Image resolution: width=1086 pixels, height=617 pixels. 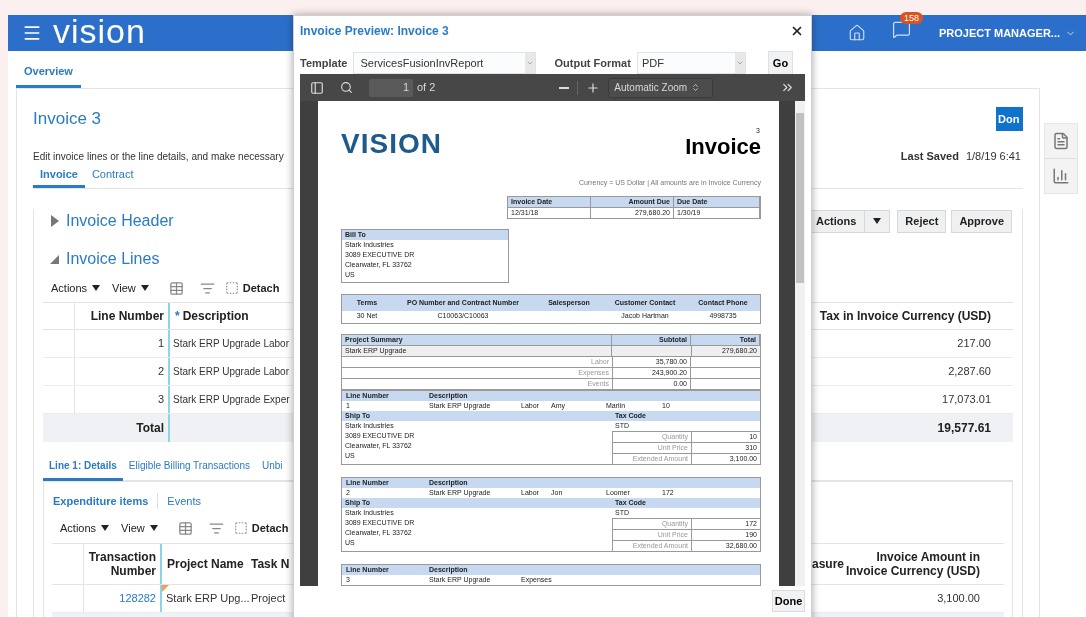 What do you see at coordinates (958, 599) in the screenshot?
I see `table-cell-text: 3,100.00` at bounding box center [958, 599].